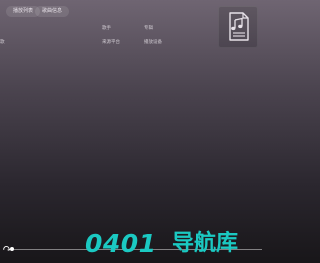 The image size is (320, 263). I want to click on album-cover, so click(238, 27).